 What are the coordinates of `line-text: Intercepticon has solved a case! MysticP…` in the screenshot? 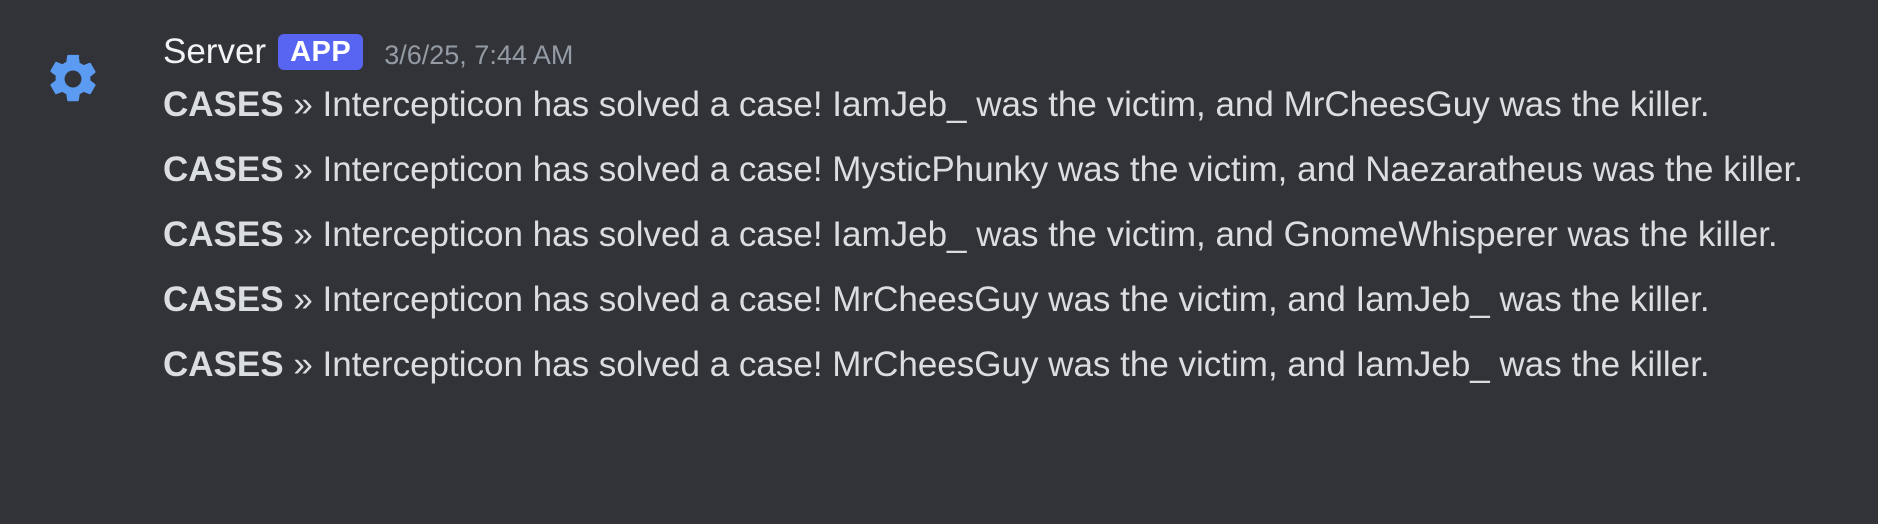 It's located at (1062, 169).